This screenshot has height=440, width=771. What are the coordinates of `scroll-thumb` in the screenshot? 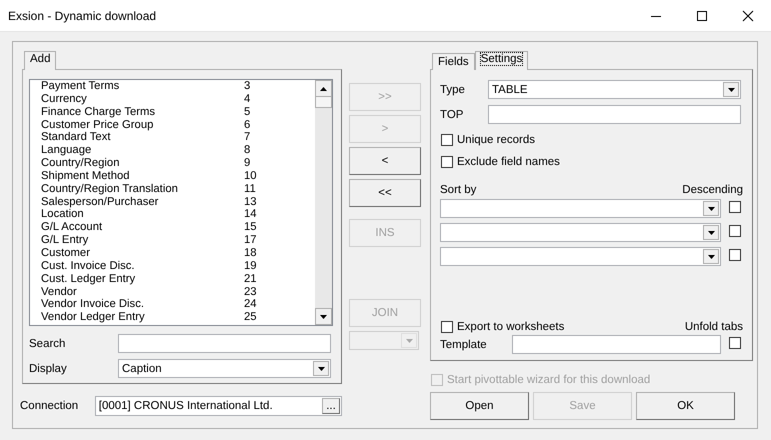 It's located at (323, 102).